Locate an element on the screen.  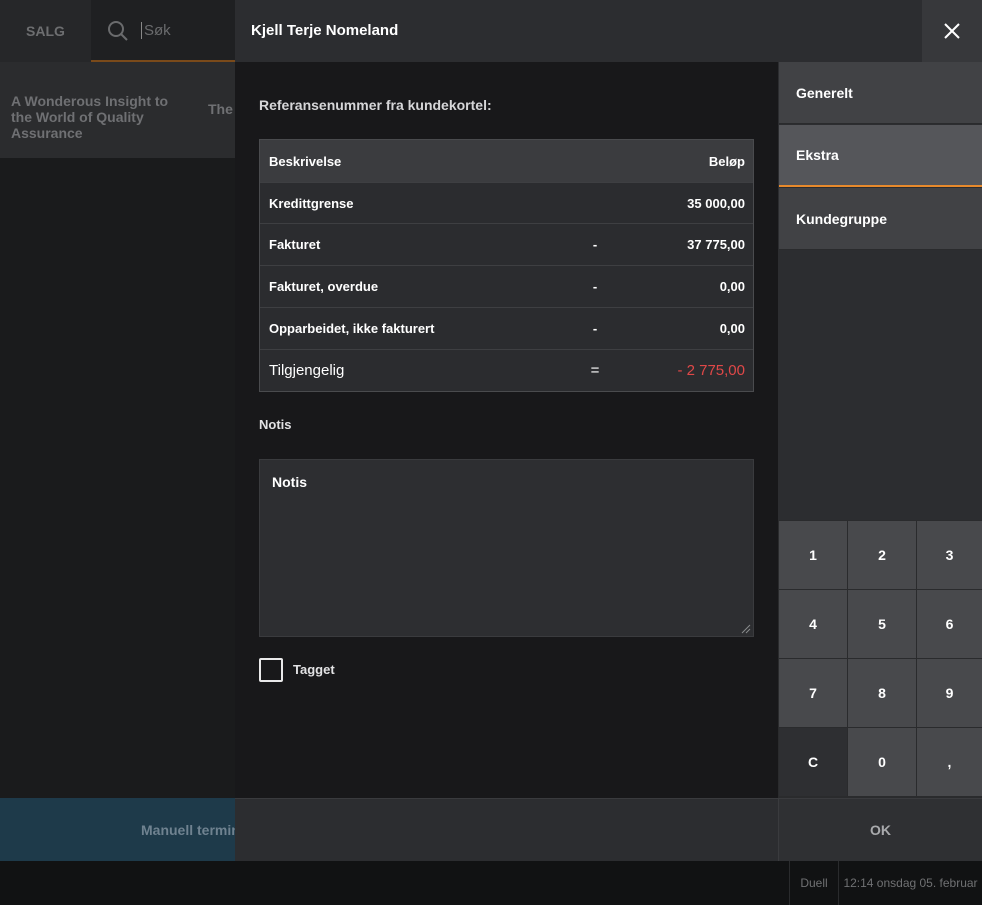
dialog-footer is located at coordinates (506, 829).